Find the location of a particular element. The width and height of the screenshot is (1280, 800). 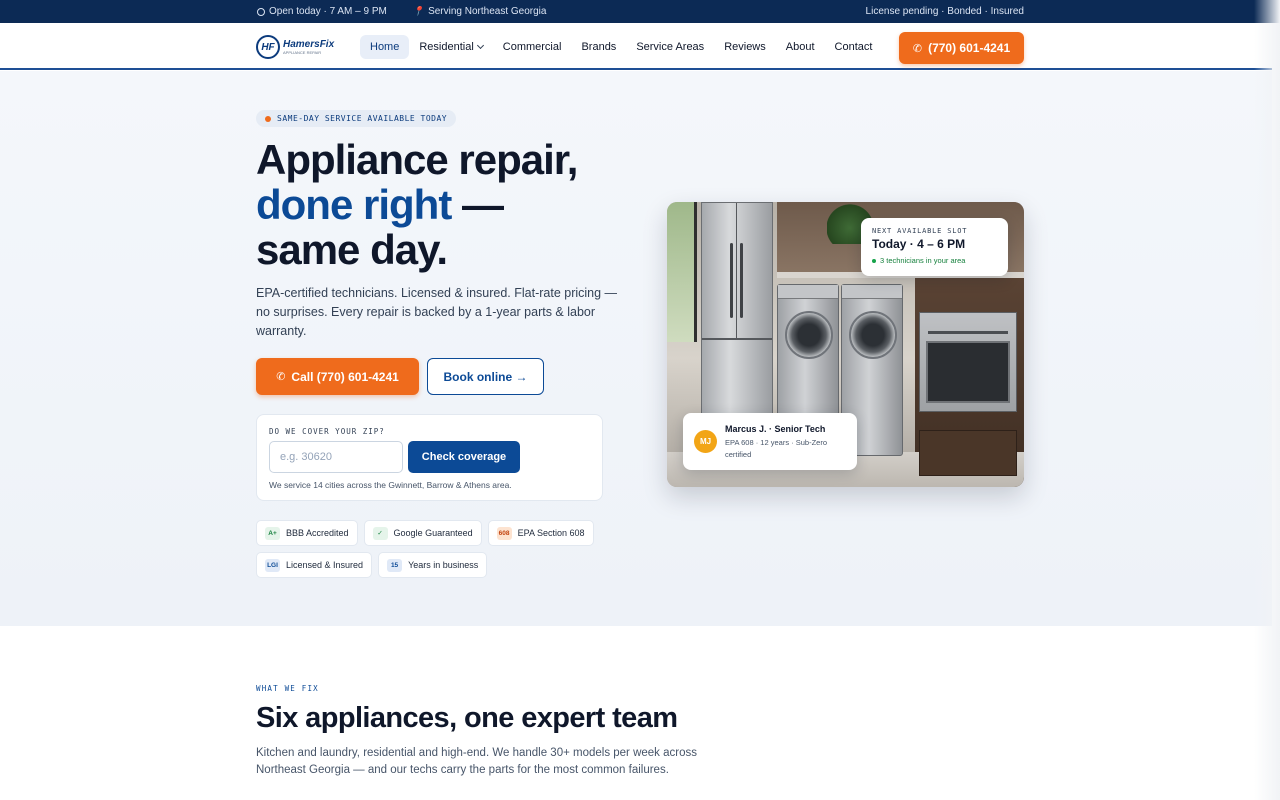

badge-google: ✓ Google Guaranteed is located at coordinates (422, 533).